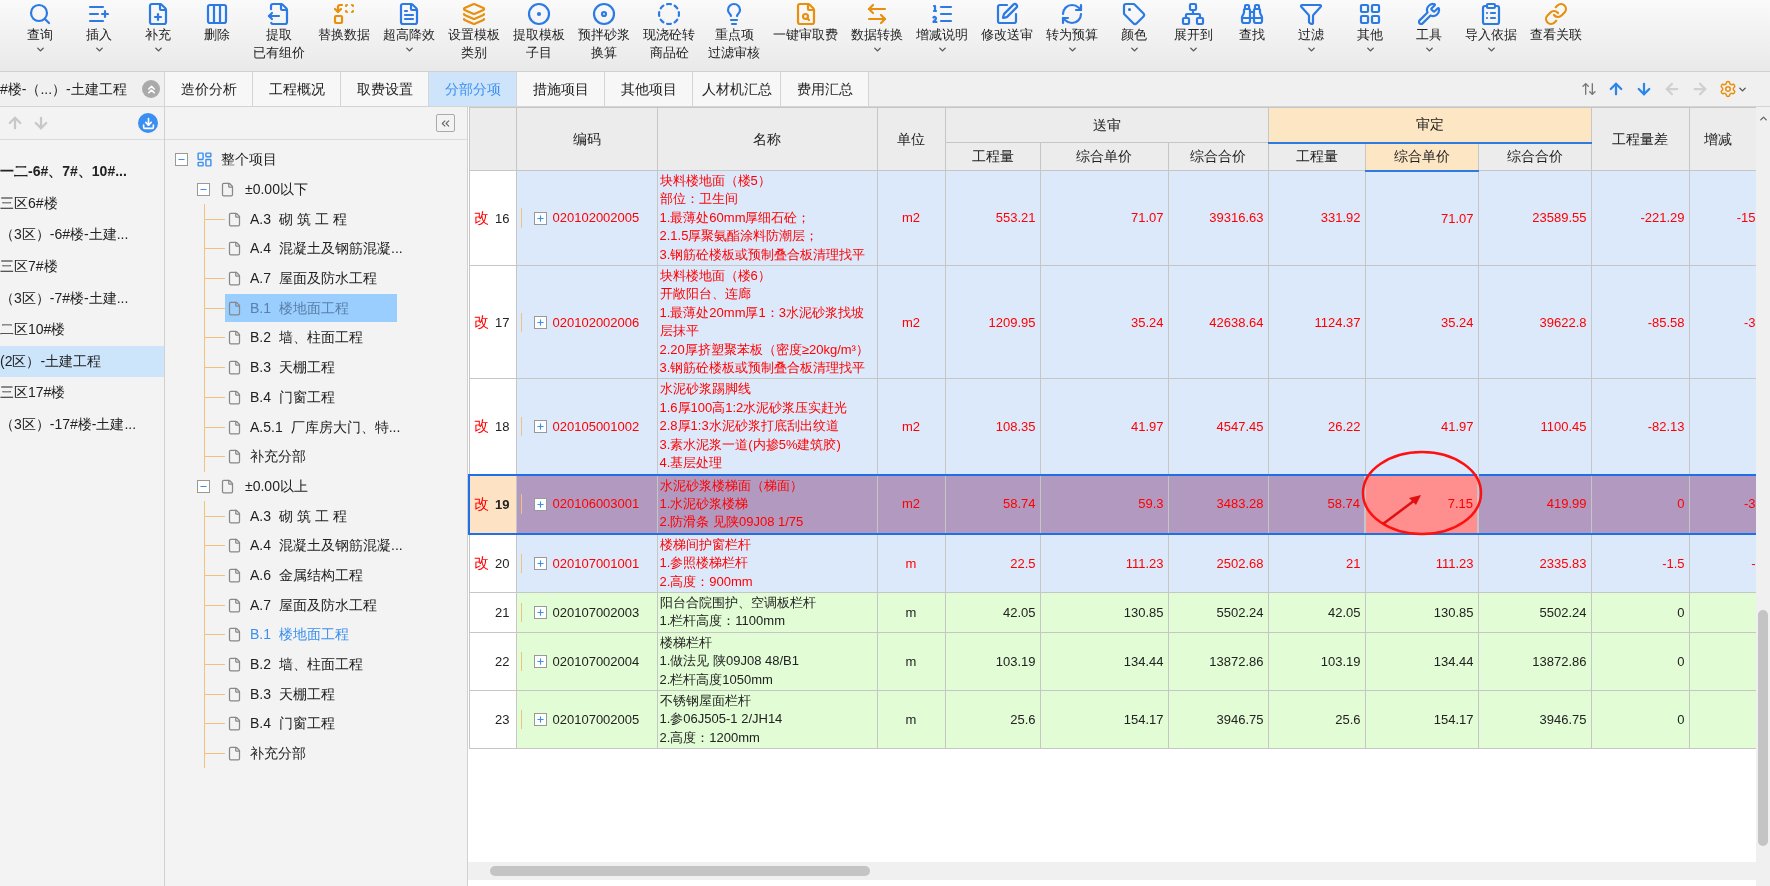  What do you see at coordinates (992, 661) in the screenshot?
I see `table-cell: 103.19` at bounding box center [992, 661].